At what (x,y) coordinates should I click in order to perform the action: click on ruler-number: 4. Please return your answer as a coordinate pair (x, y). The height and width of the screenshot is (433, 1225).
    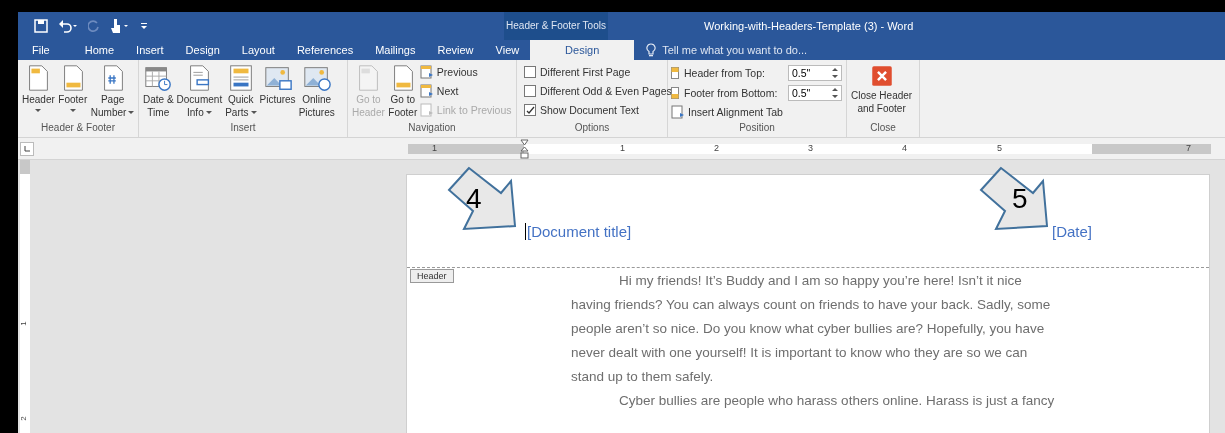
    Looking at the image, I should click on (904, 148).